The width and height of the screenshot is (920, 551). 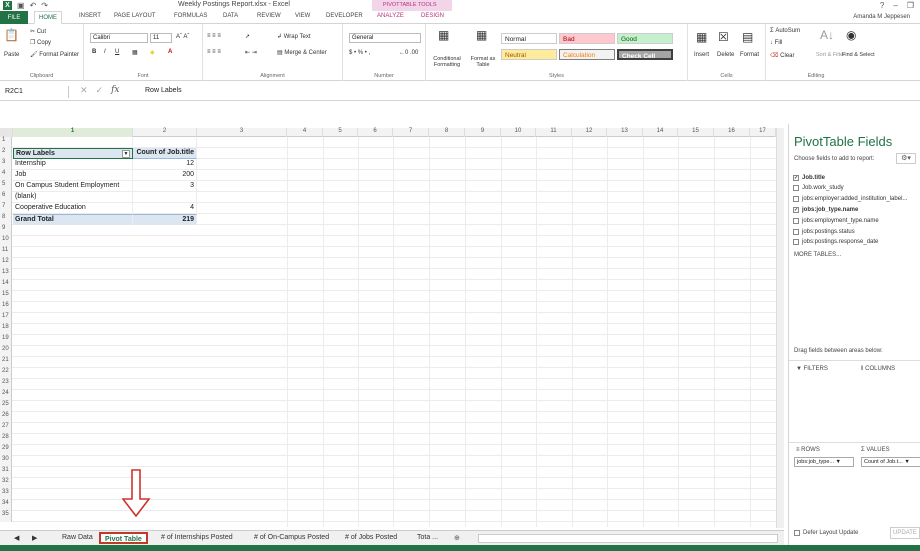 What do you see at coordinates (165, 219) in the screenshot?
I see `cell: 219` at bounding box center [165, 219].